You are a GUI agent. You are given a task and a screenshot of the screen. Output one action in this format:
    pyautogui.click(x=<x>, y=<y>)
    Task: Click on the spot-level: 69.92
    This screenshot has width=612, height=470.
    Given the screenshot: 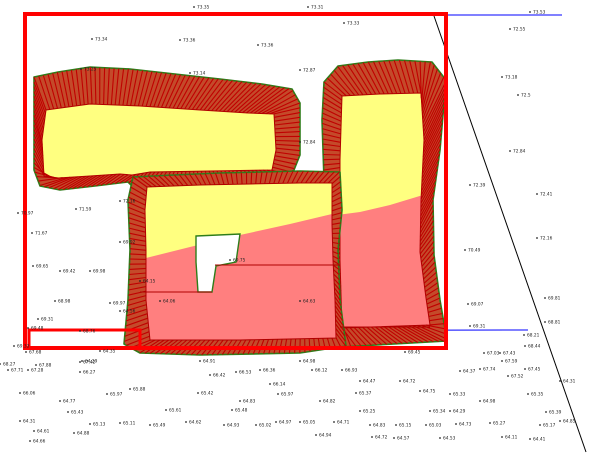 What is the action you would take?
    pyautogui.click(x=127, y=243)
    